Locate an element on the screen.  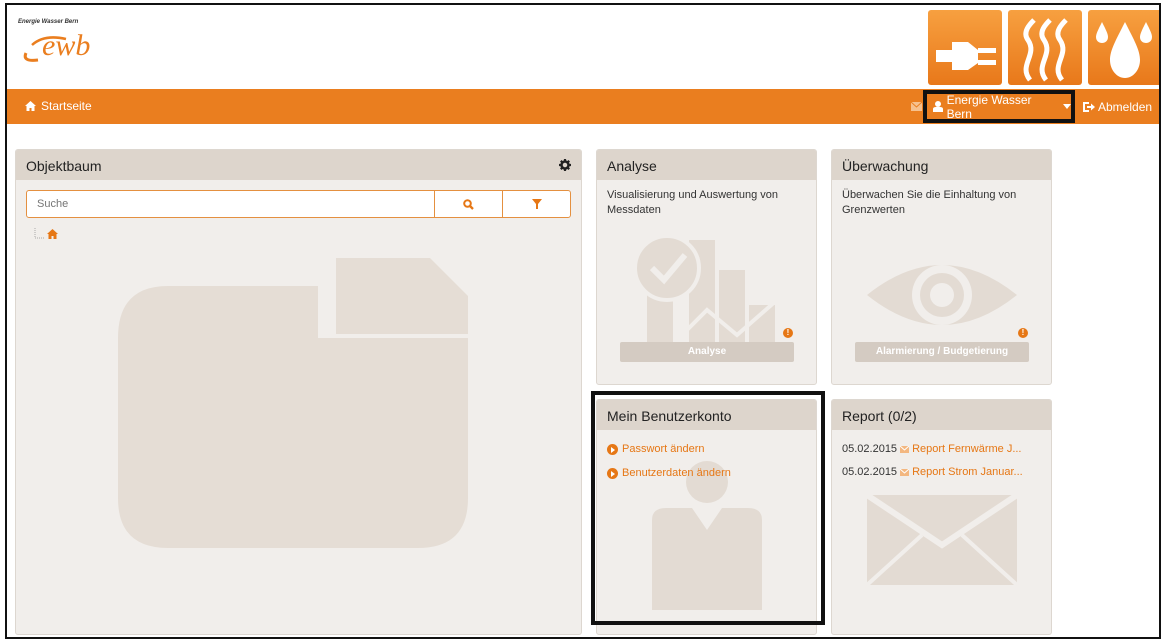
ewb-logo: Energie Wasser Bern ewb is located at coordinates (76, 42).